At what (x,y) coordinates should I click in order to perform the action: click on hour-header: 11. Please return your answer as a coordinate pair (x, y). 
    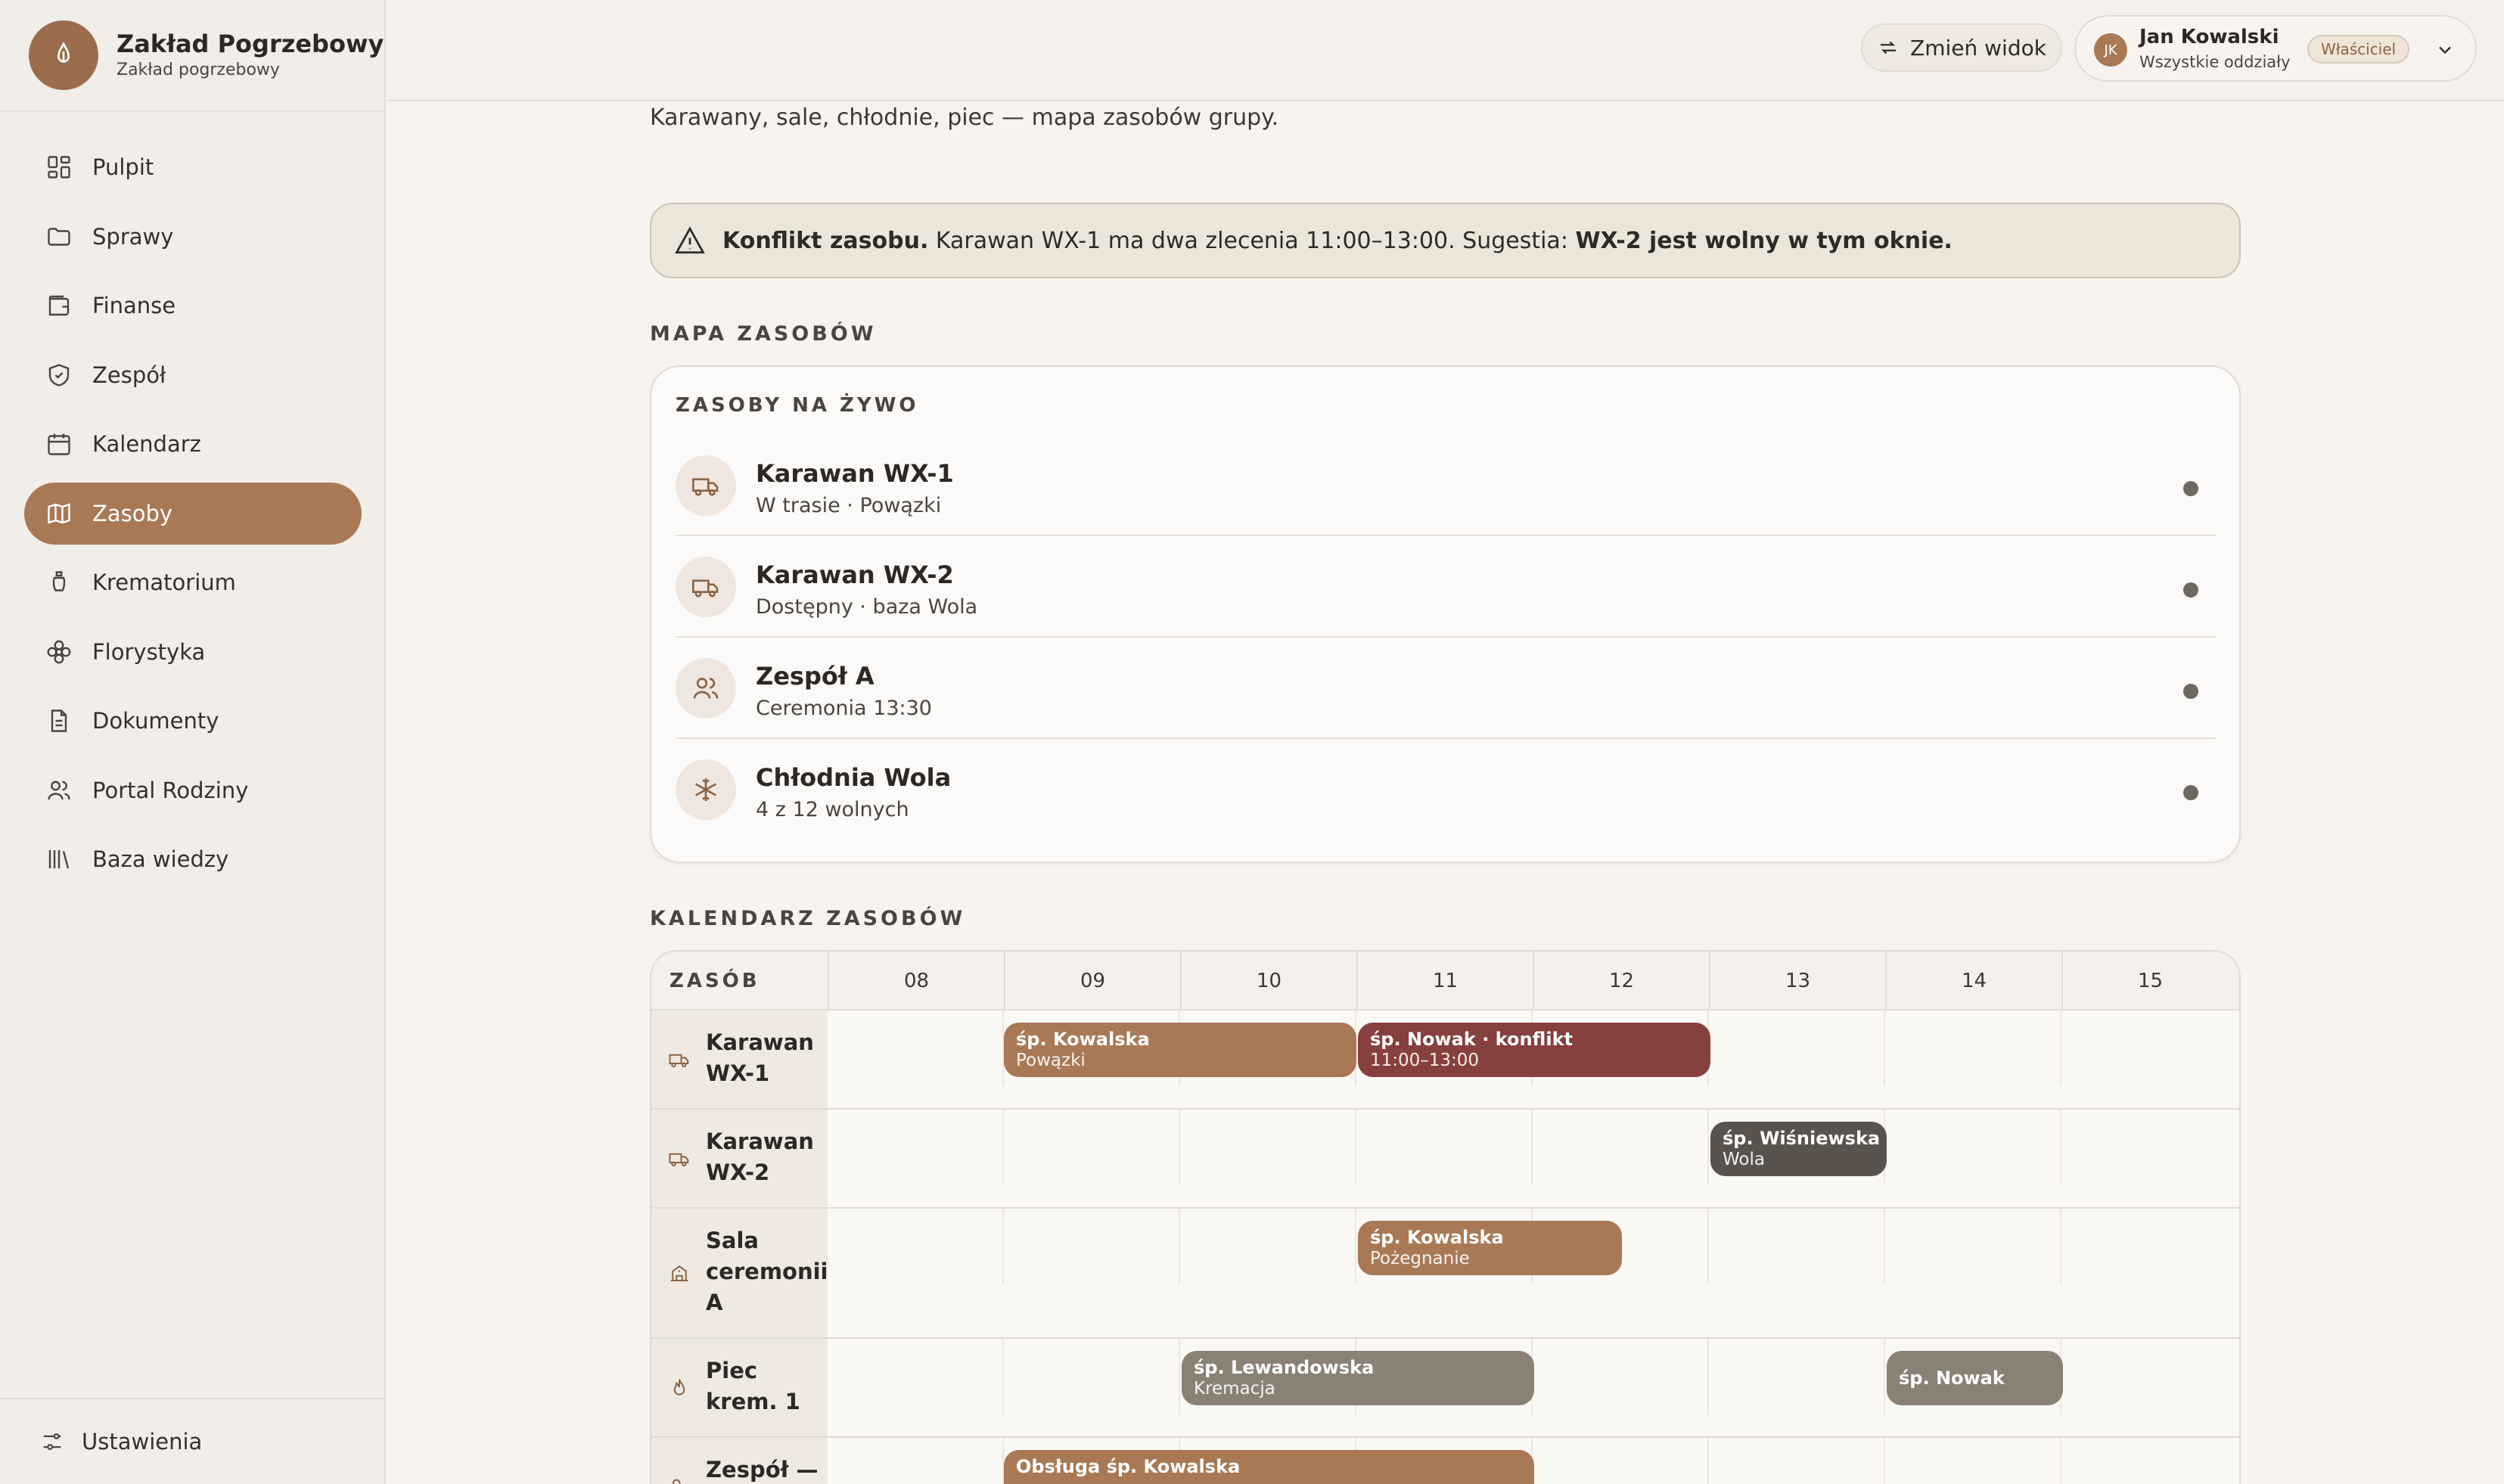
    Looking at the image, I should click on (1445, 981).